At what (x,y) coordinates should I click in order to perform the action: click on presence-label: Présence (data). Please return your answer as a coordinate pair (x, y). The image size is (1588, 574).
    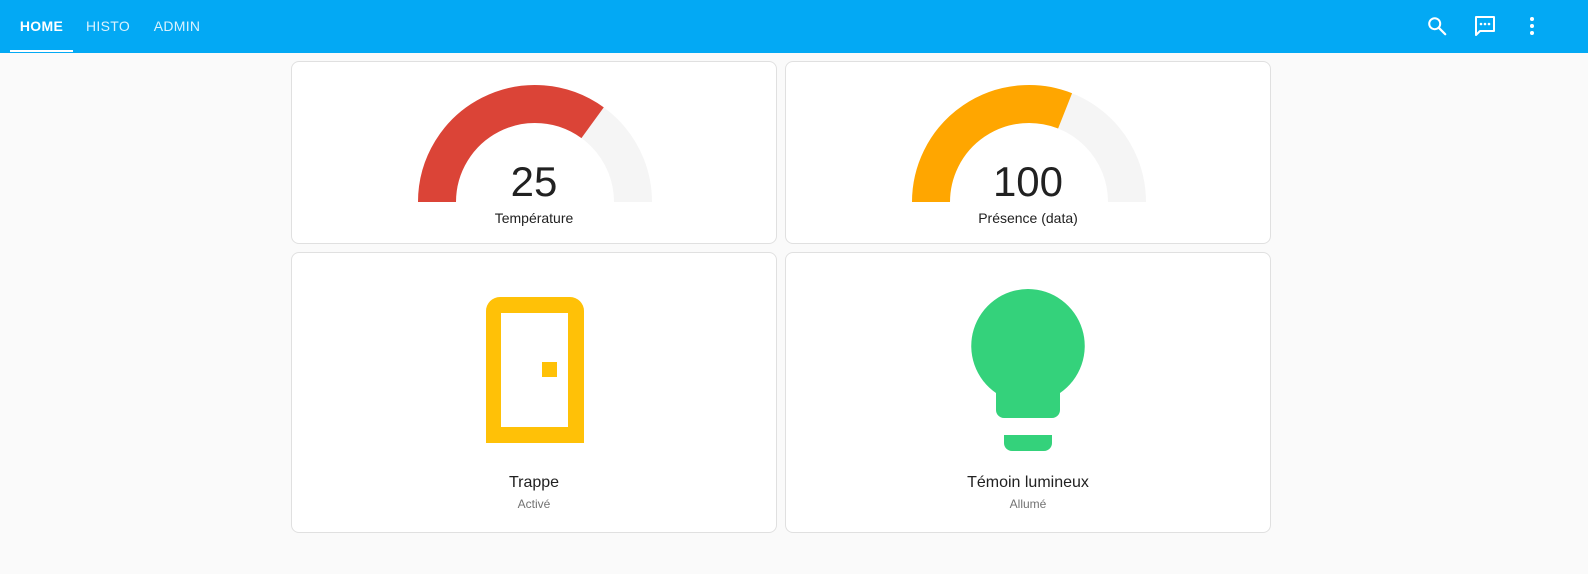
    Looking at the image, I should click on (1028, 218).